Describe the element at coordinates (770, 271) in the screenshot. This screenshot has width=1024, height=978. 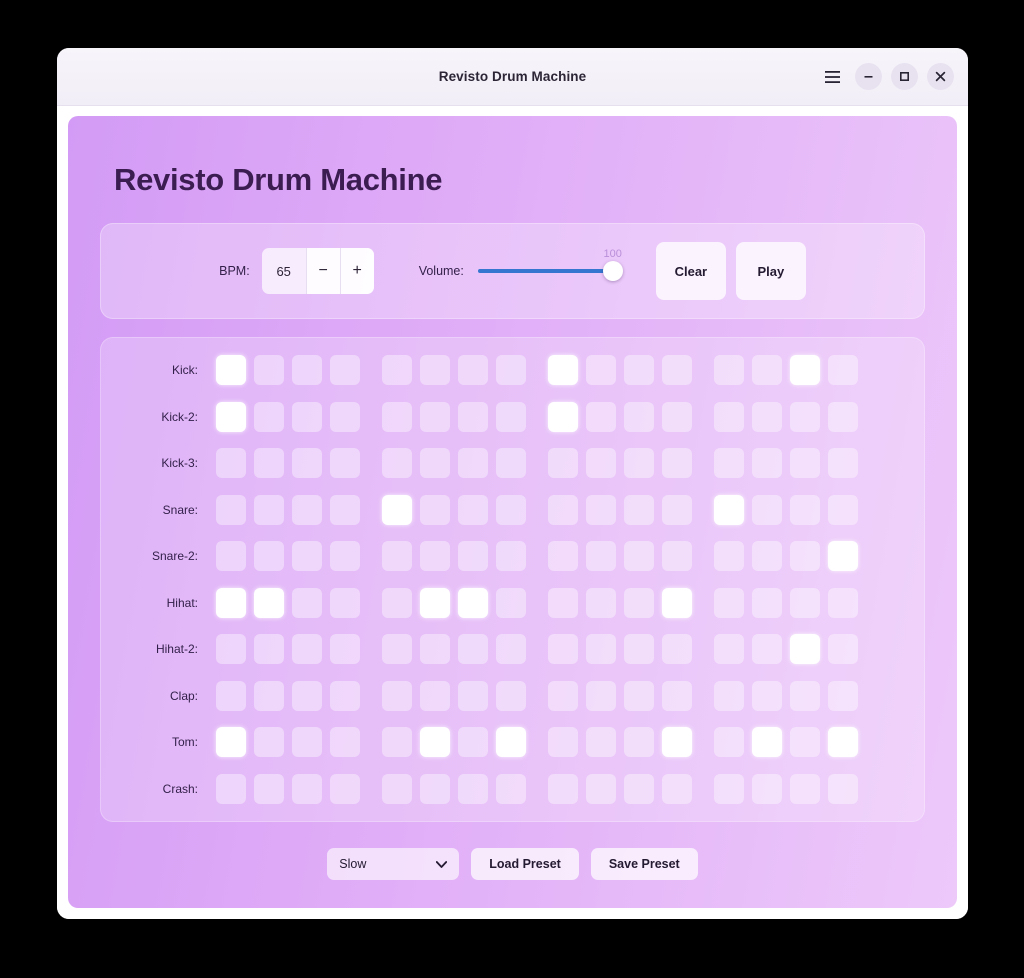
I see `play-button: Play` at that location.